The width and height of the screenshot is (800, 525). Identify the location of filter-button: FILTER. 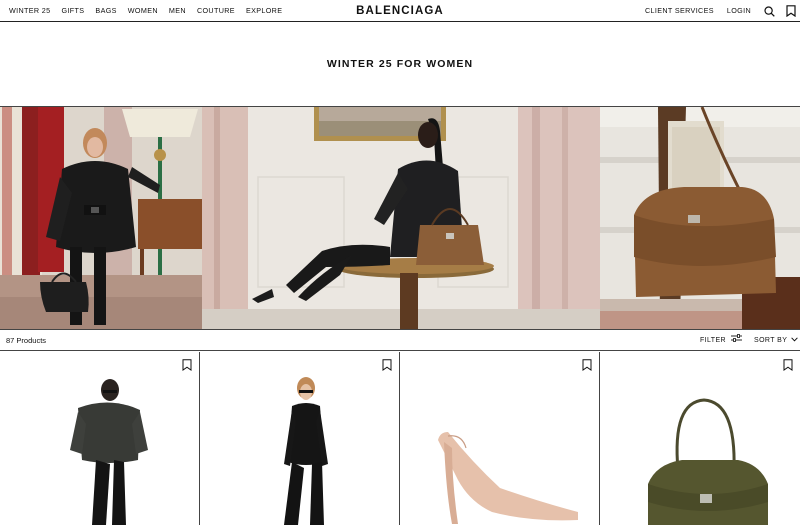
(721, 341).